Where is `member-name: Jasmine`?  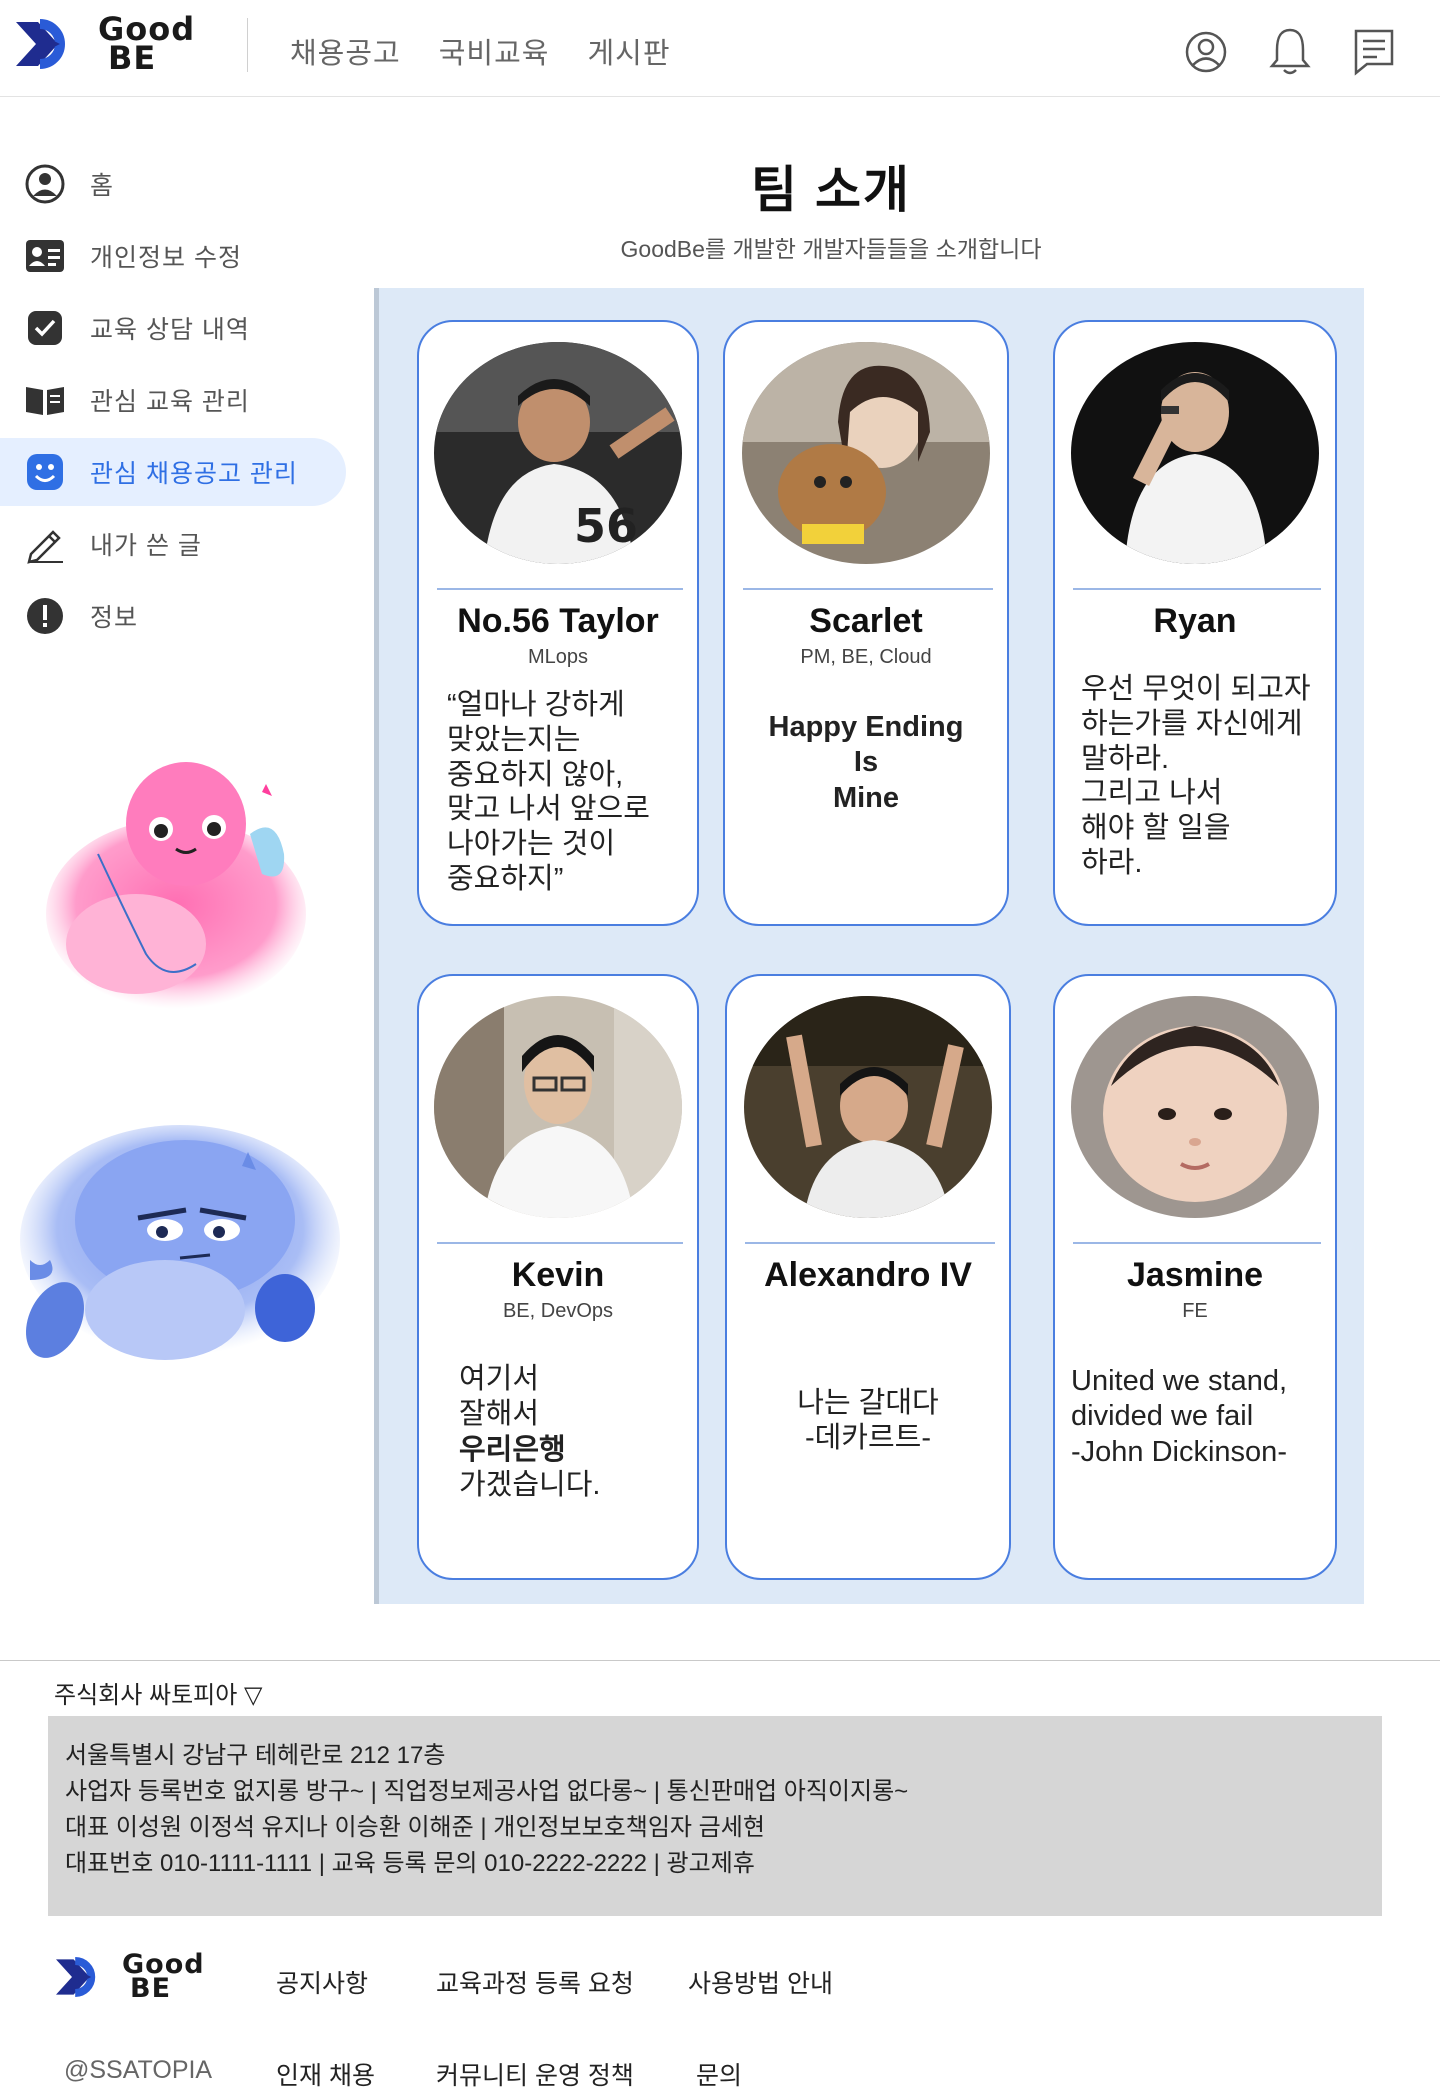
member-name: Jasmine is located at coordinates (1195, 1275).